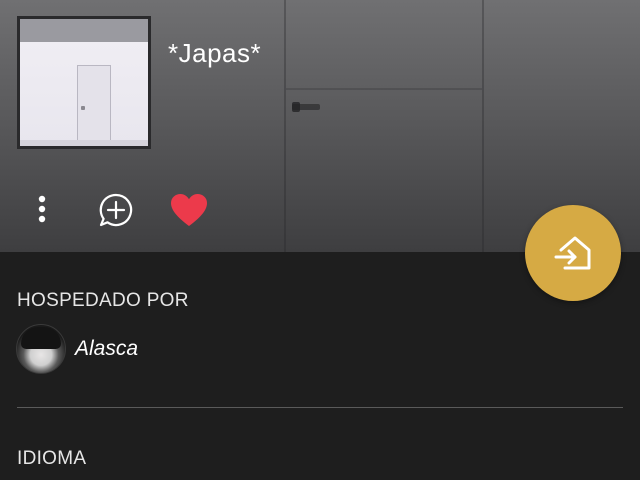 Image resolution: width=640 pixels, height=480 pixels. I want to click on more-vertical-icon, so click(42, 209).